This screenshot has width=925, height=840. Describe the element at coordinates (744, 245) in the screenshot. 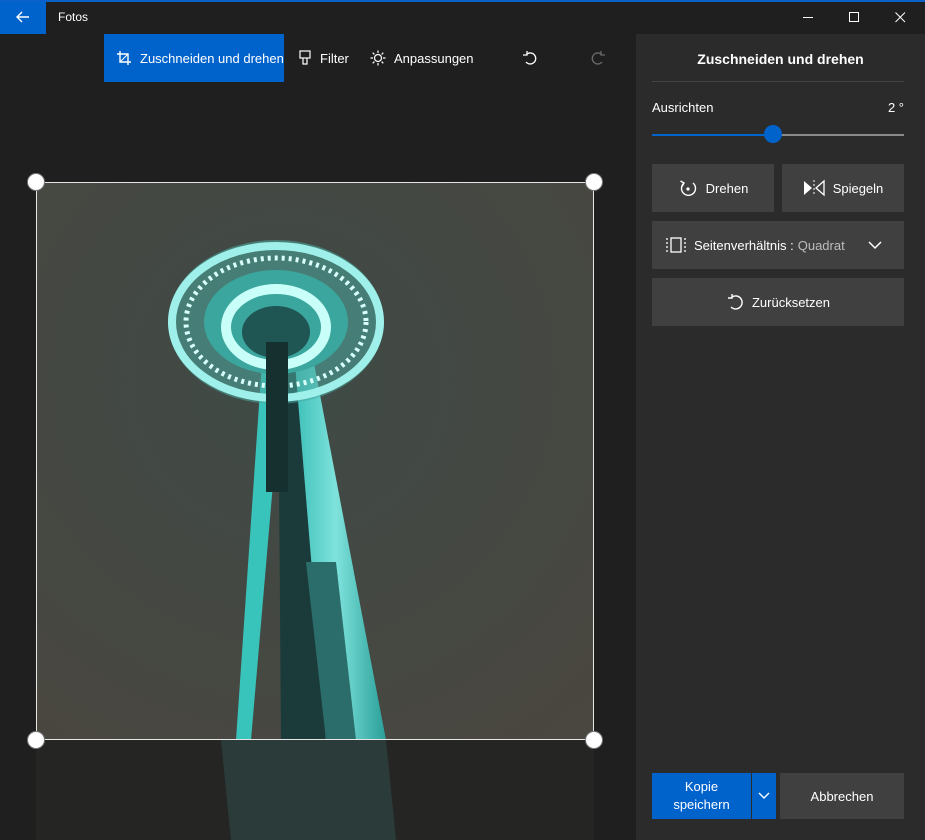

I see `aspect-ratio-label: Seitenverhältnis :` at that location.